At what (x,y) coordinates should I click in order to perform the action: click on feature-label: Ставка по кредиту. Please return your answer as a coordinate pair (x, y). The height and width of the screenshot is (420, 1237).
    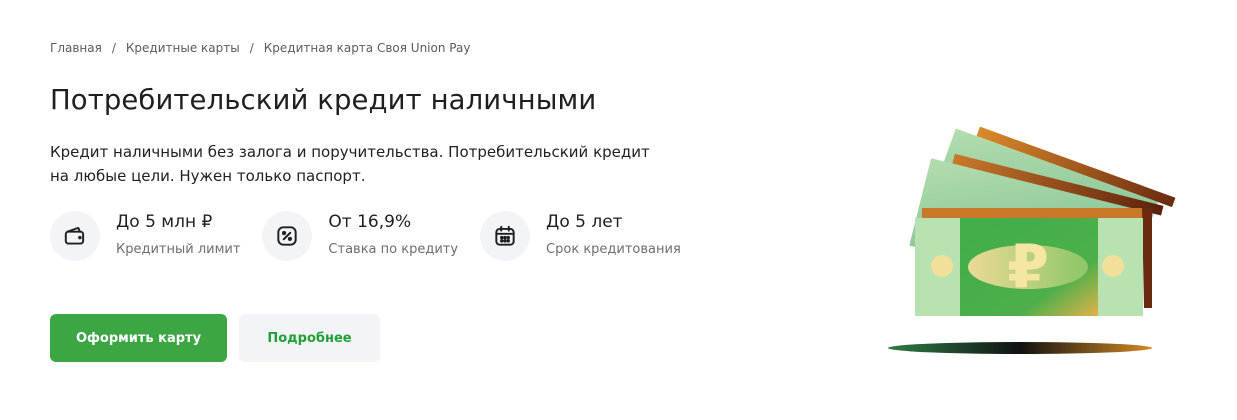
    Looking at the image, I should click on (393, 249).